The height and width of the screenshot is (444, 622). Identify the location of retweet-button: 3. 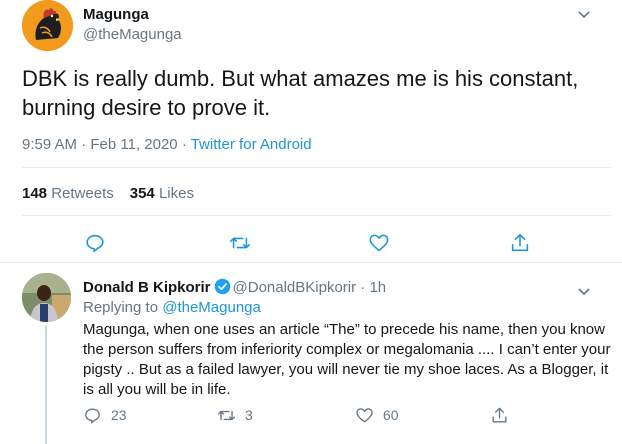
(235, 415).